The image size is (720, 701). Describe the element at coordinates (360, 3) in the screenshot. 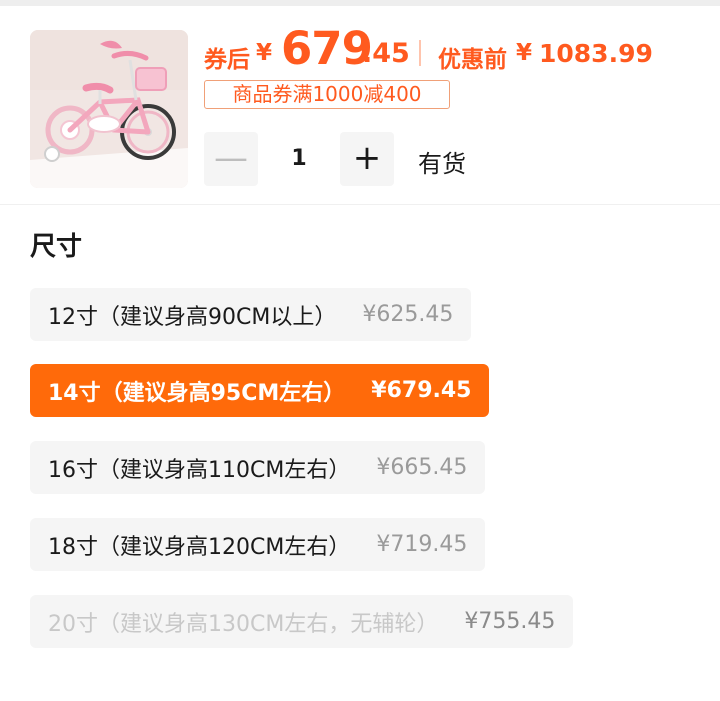

I see `top-edge` at that location.